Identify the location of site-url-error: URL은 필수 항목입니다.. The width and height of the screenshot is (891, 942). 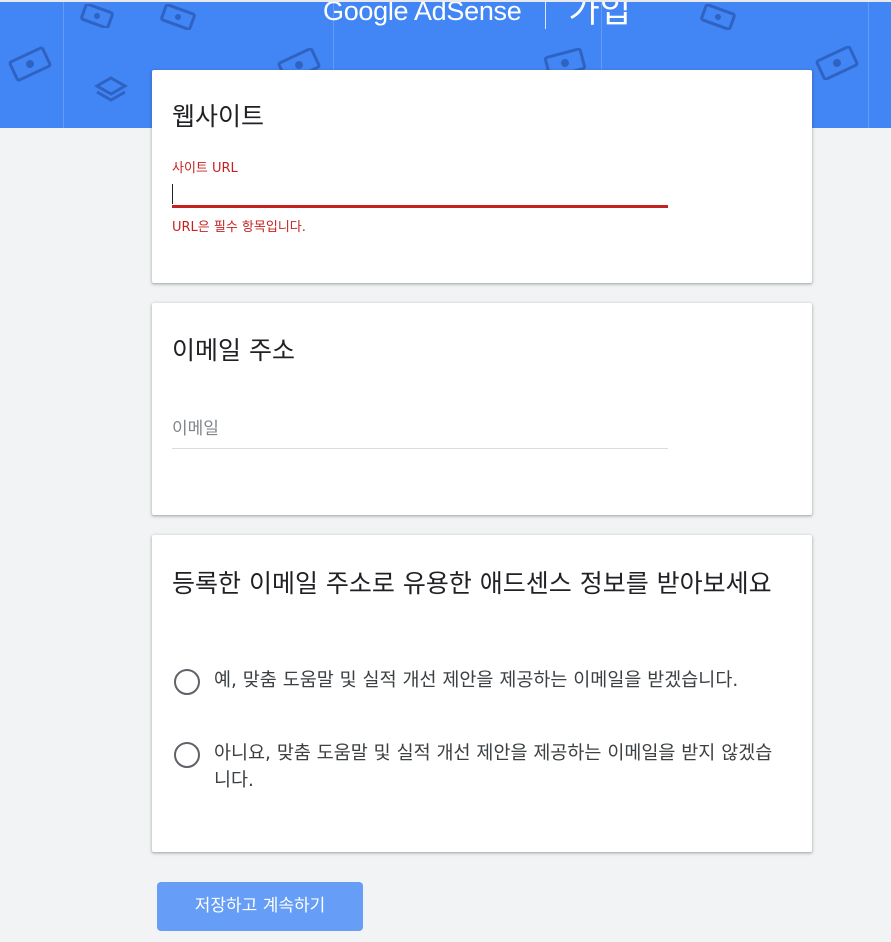
(239, 227).